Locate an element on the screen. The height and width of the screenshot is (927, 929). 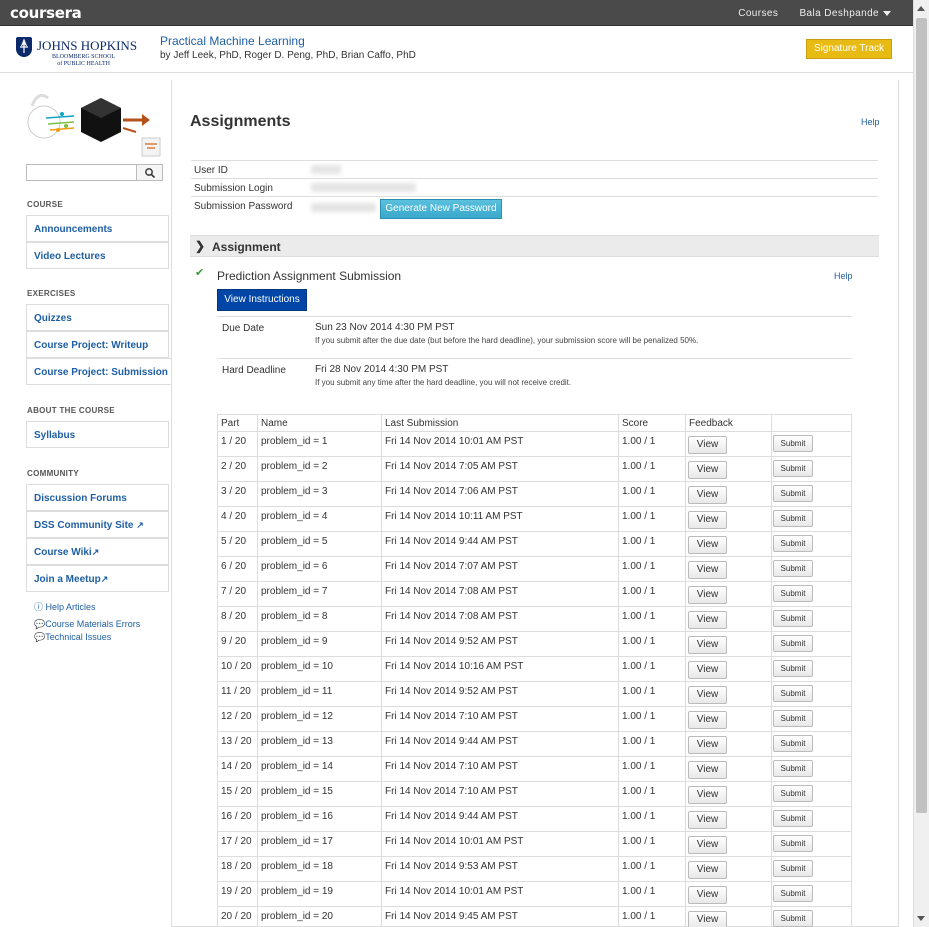
submission-help-link: Help is located at coordinates (843, 276).